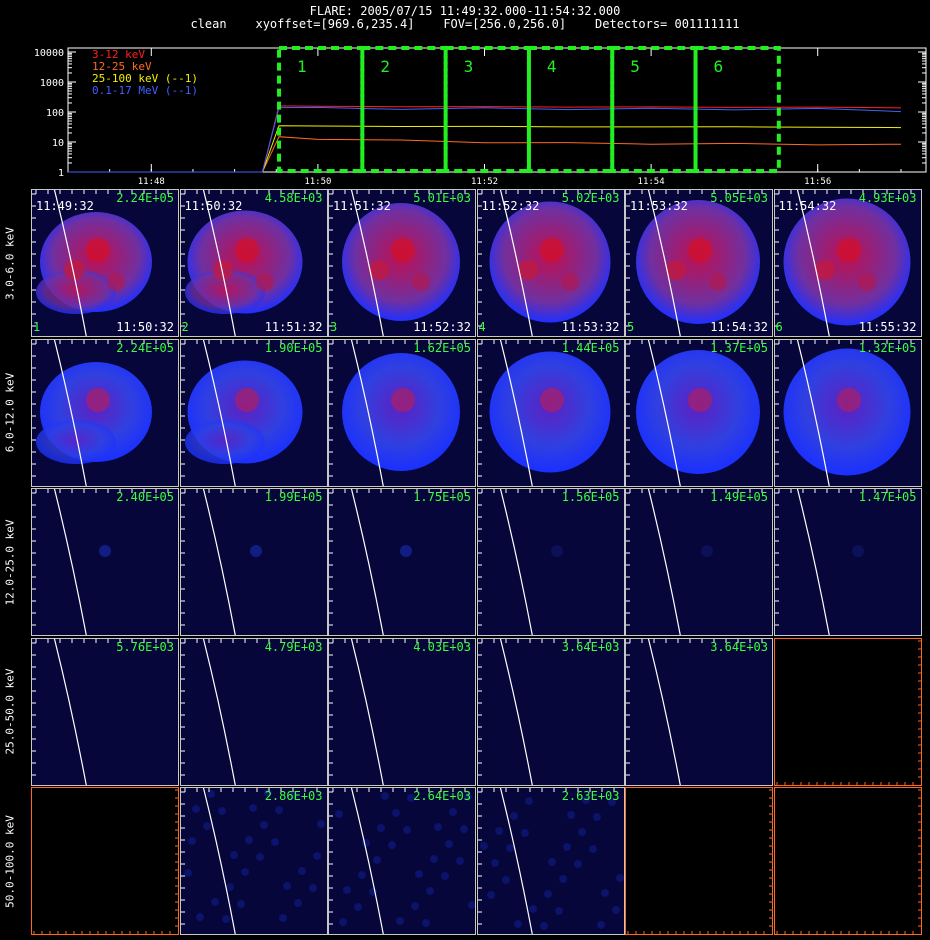 This screenshot has width=930, height=940. I want to click on image-panel: 2.86E+03, so click(253, 861).